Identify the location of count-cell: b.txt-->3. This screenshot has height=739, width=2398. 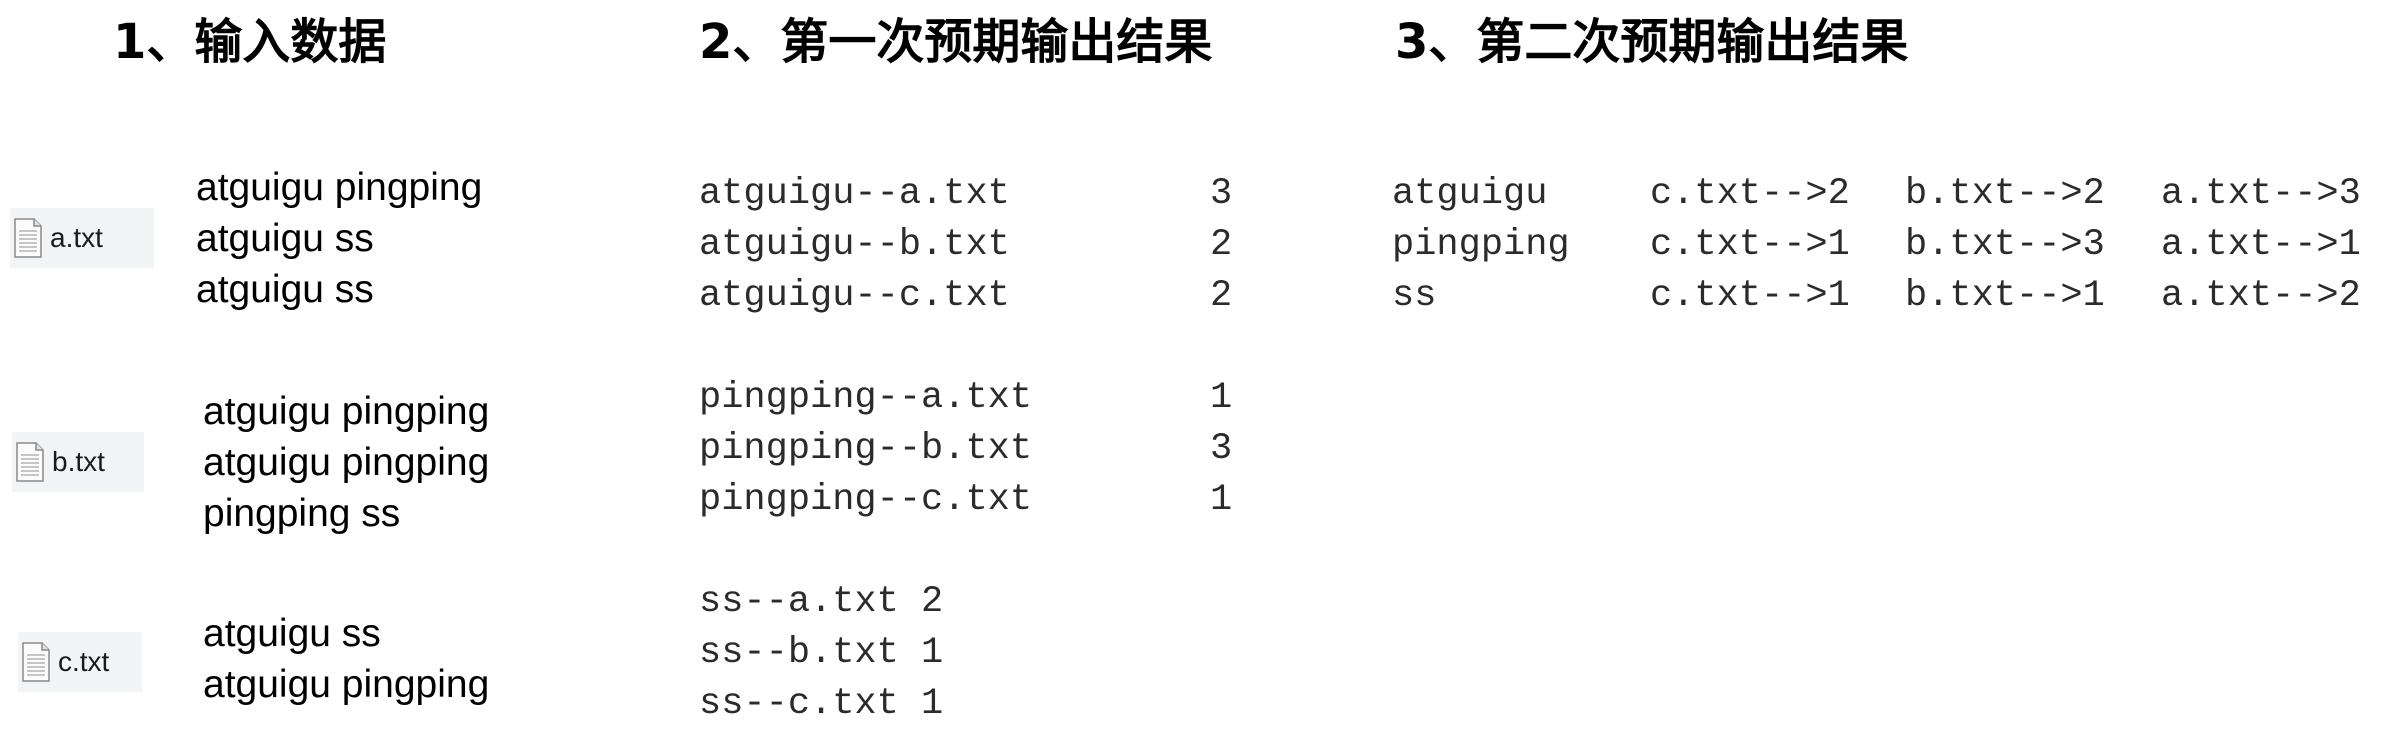
(2005, 245).